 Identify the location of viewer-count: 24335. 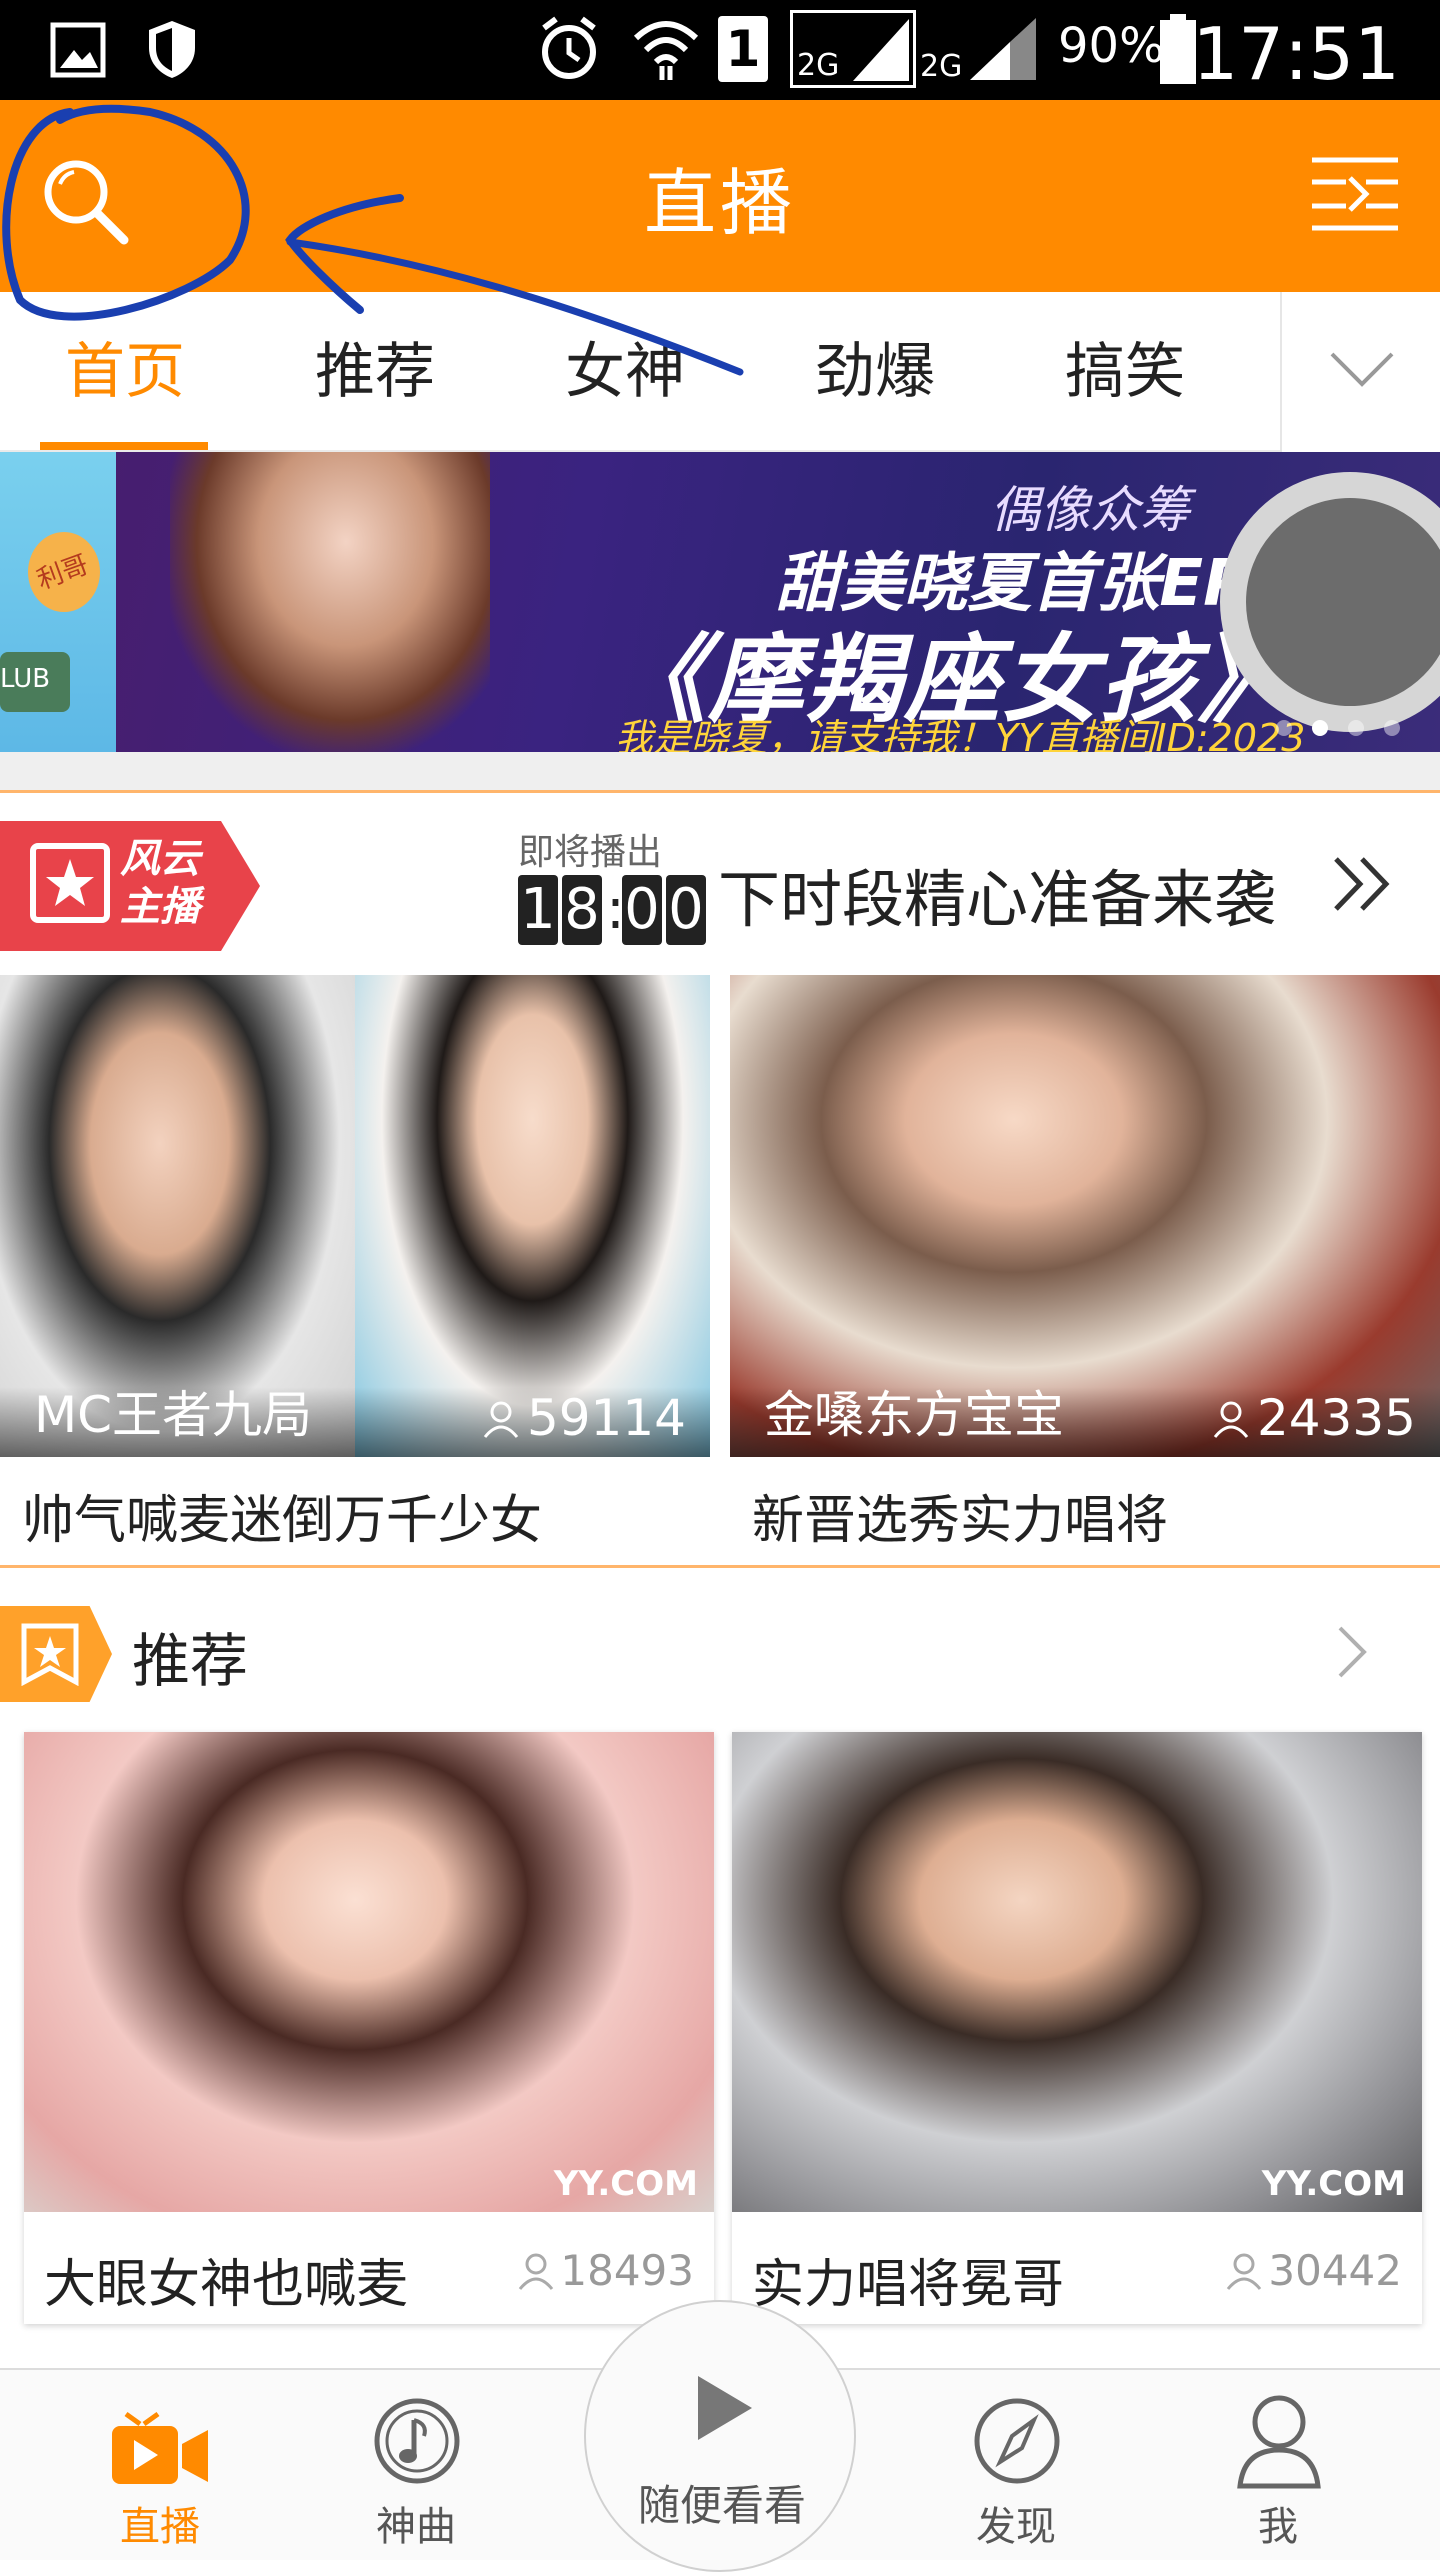
(1313, 1418).